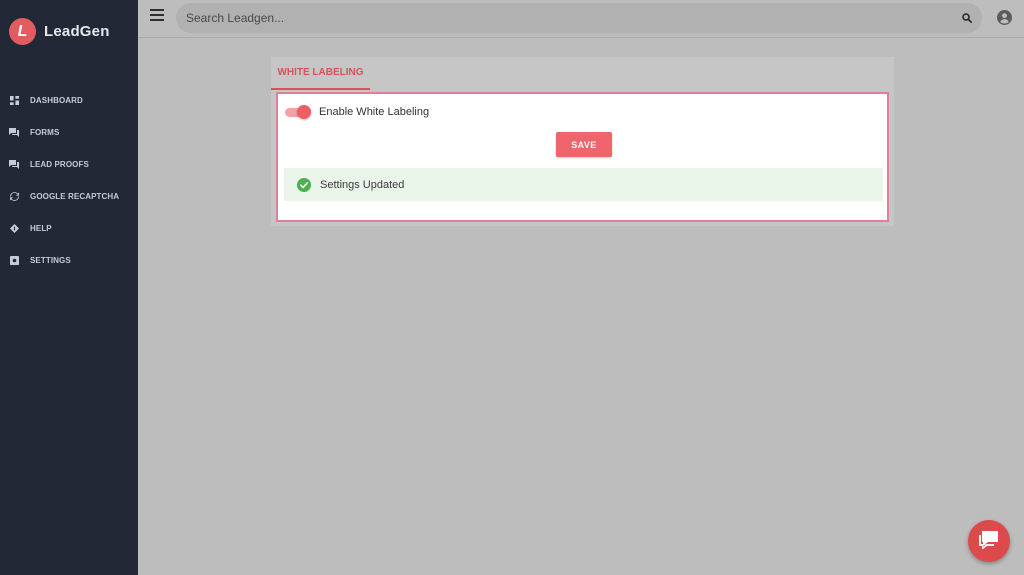 The image size is (1024, 575). I want to click on sidebar-item-settings: SETTINGS, so click(69, 260).